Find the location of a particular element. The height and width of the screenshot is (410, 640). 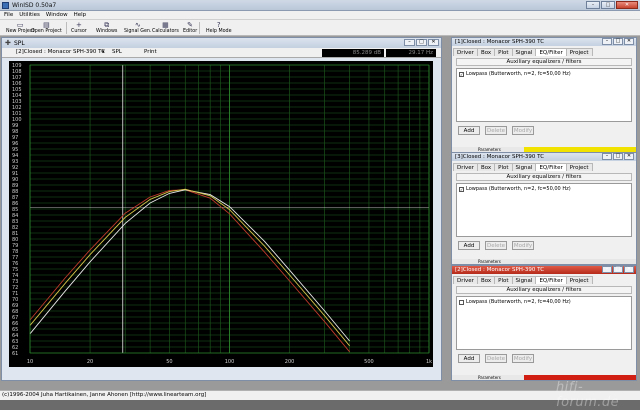

close-button: ✕ is located at coordinates (627, 5).